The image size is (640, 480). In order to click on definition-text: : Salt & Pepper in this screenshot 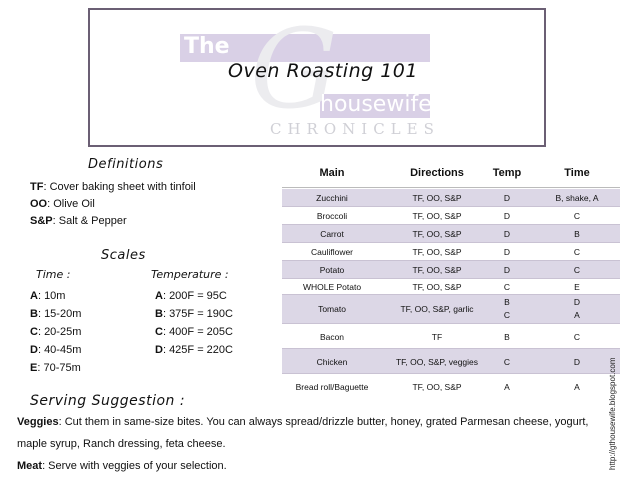, I will do `click(89, 221)`.